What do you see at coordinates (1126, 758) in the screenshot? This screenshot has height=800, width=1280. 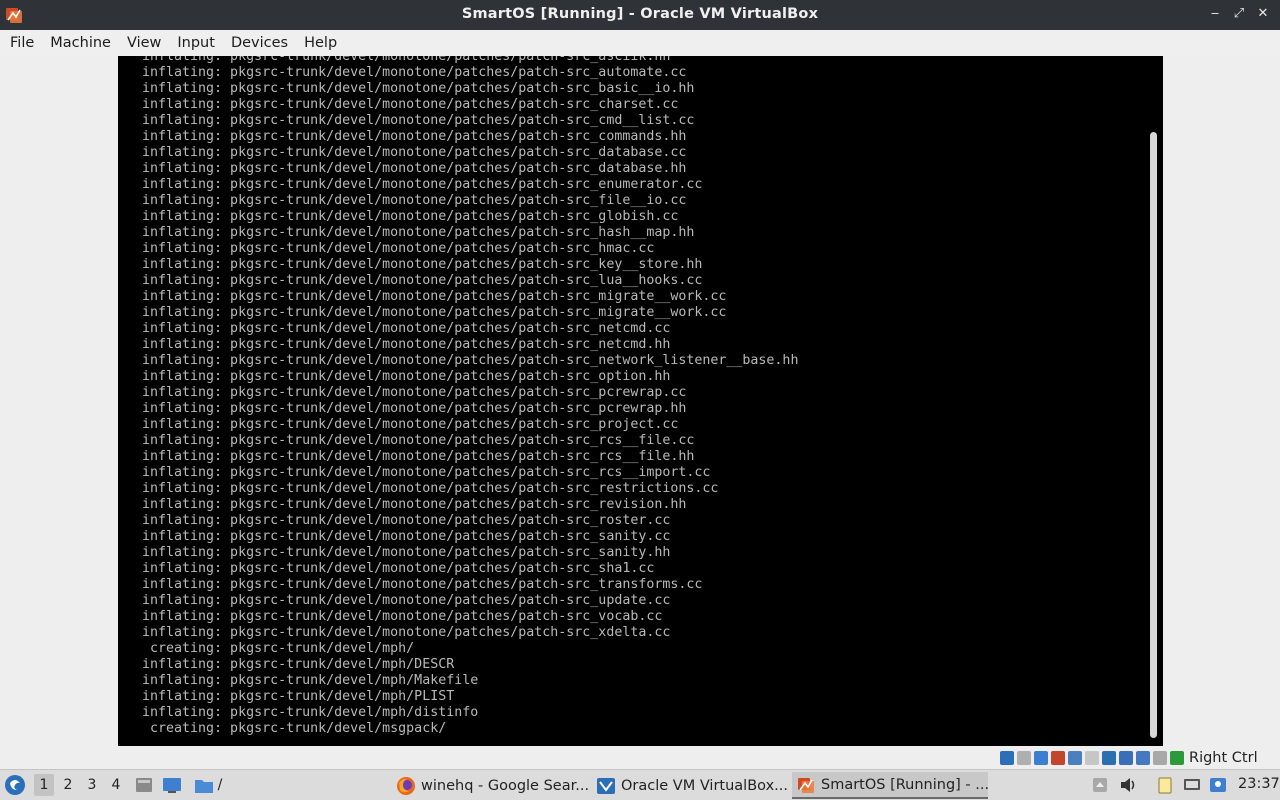 I see `video-capture-icon` at bounding box center [1126, 758].